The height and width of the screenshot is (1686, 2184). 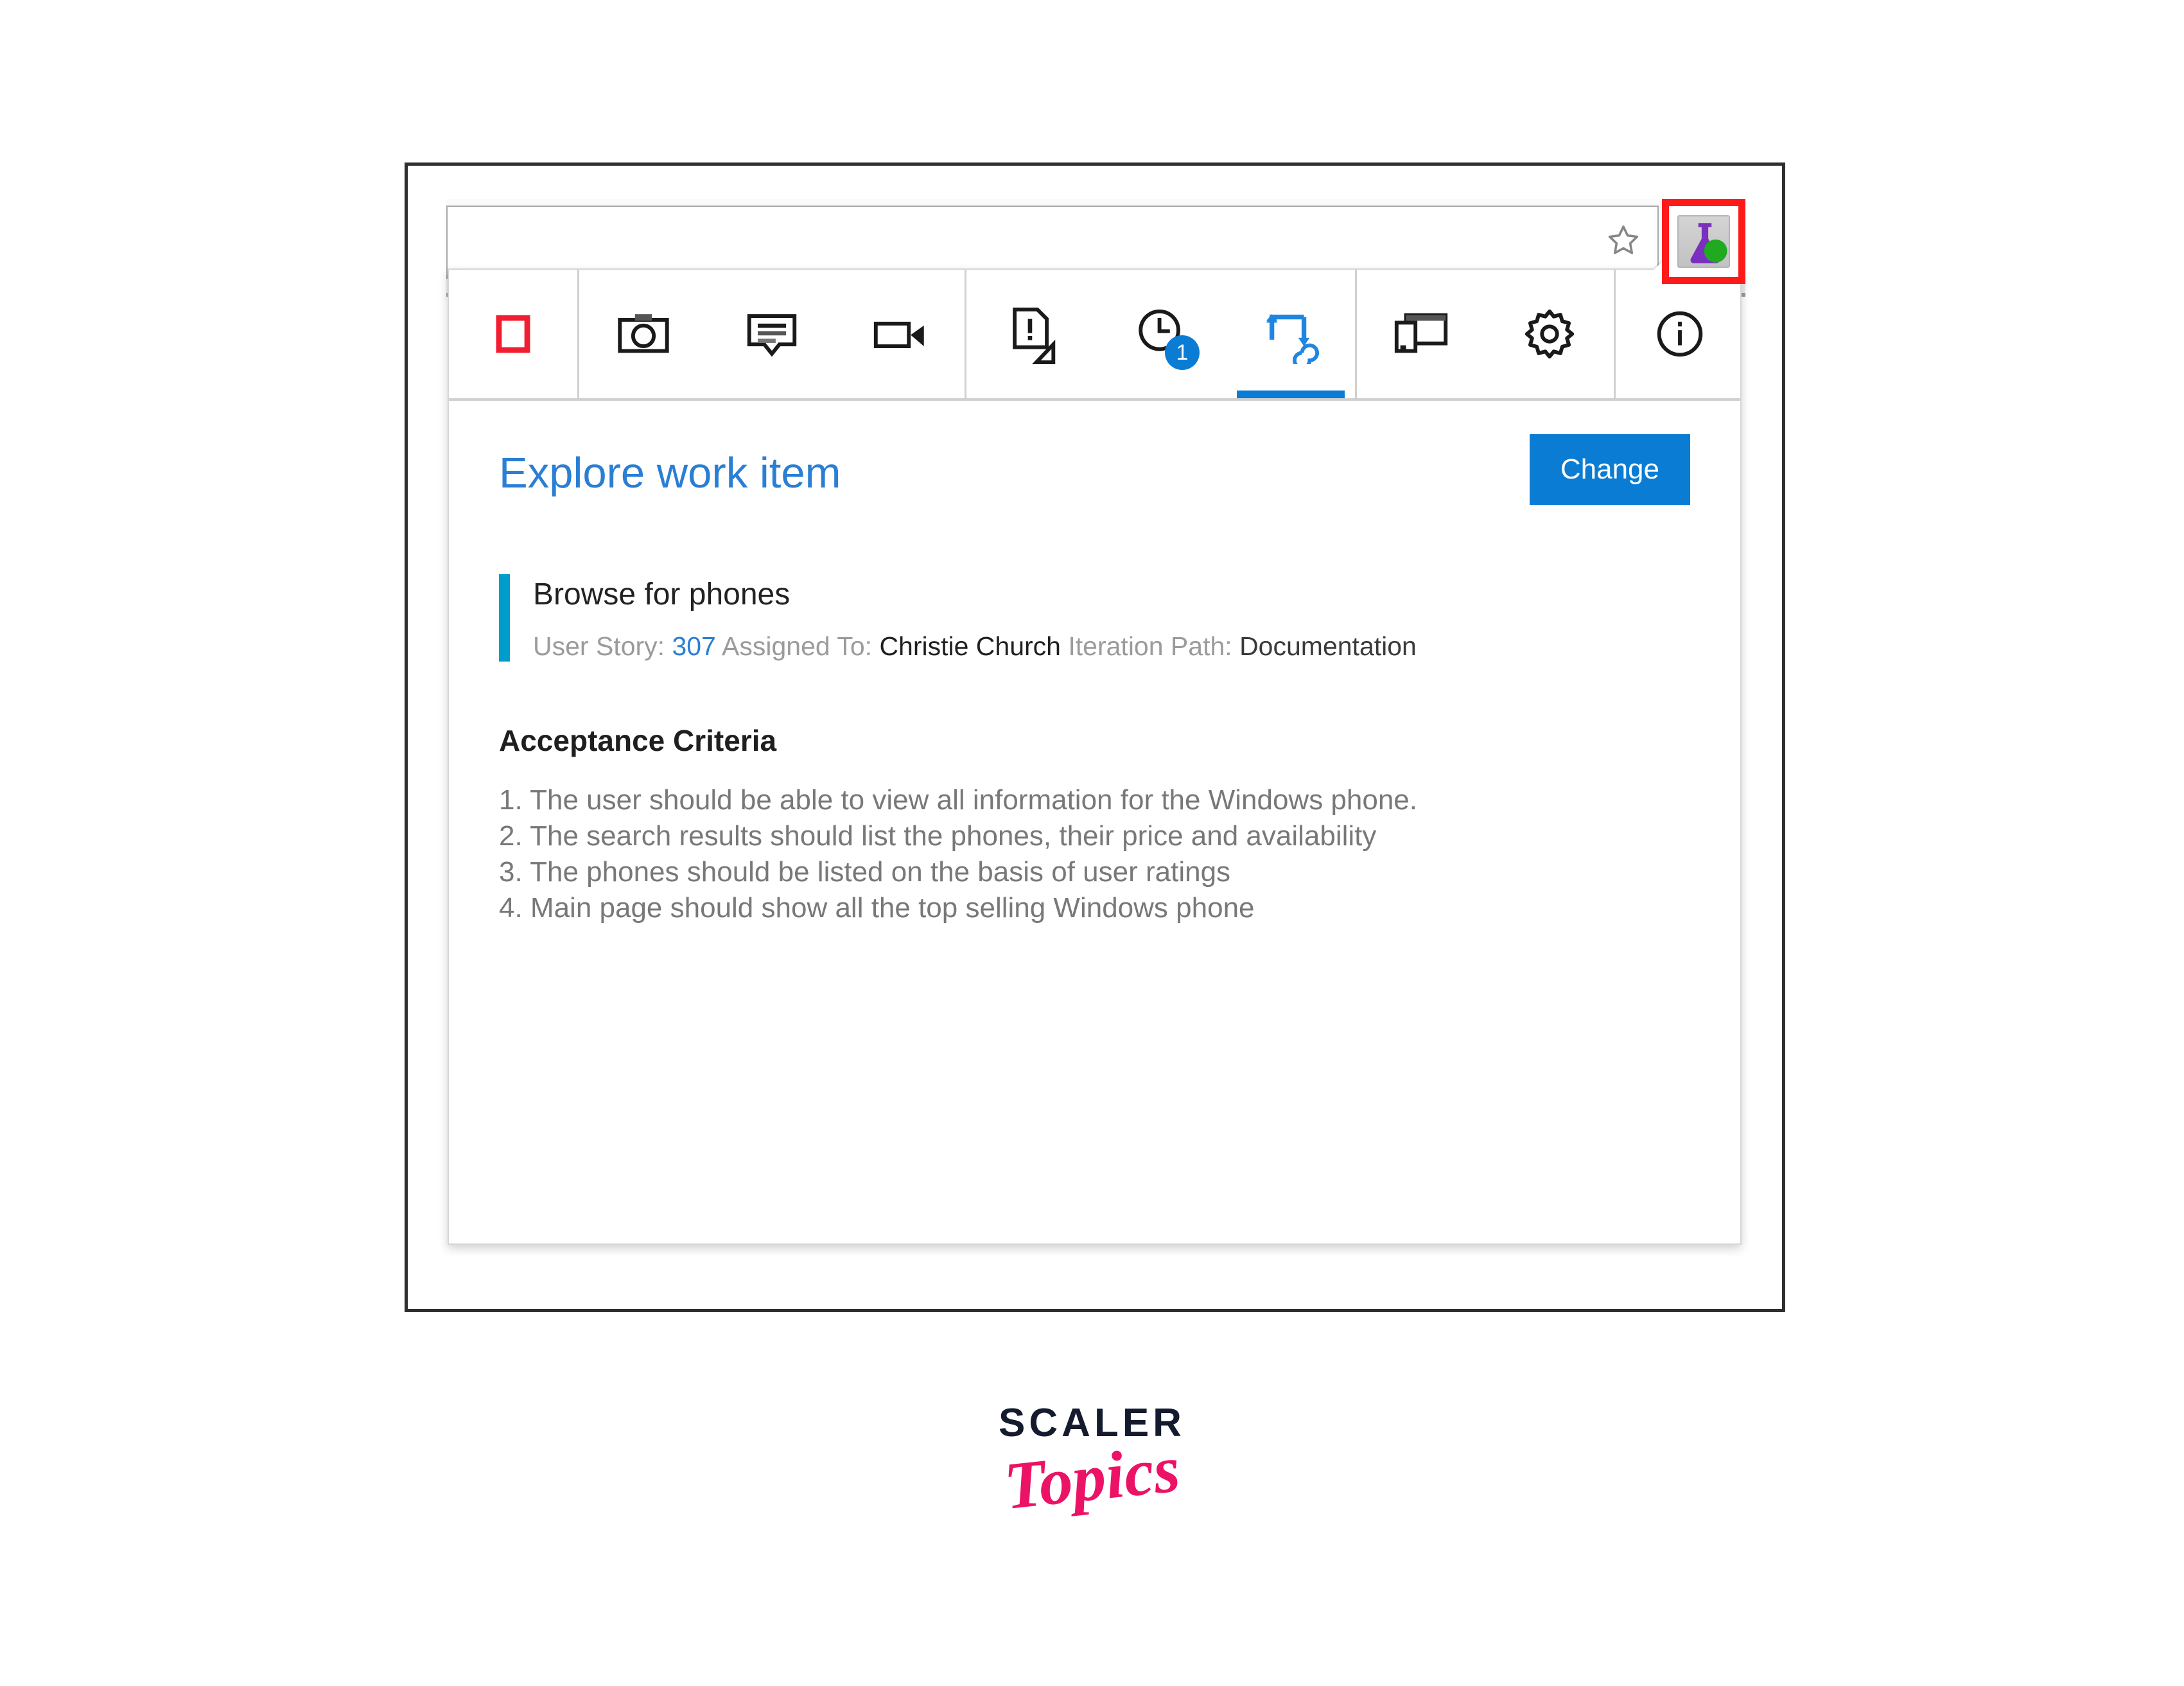 What do you see at coordinates (1610, 469) in the screenshot?
I see `change-button: Change` at bounding box center [1610, 469].